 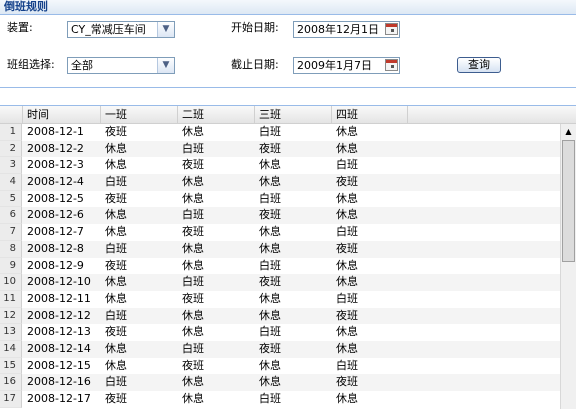 What do you see at coordinates (280, 349) in the screenshot?
I see `table-row: 14 2008-12-14 休息 白班 夜班 休息` at bounding box center [280, 349].